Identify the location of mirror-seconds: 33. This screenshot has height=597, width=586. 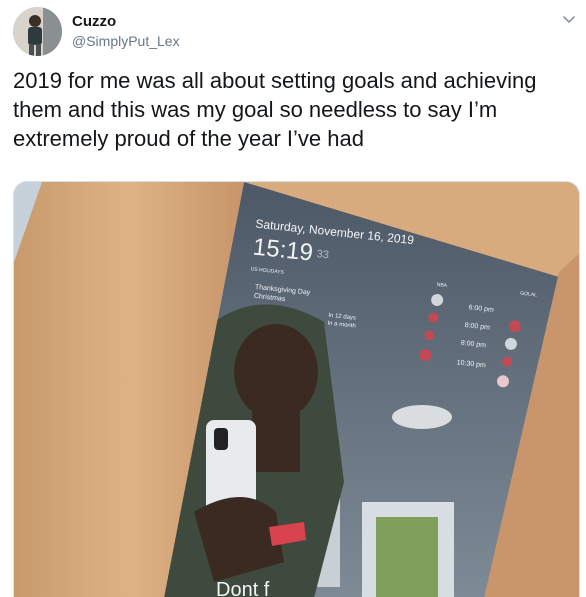
(322, 254).